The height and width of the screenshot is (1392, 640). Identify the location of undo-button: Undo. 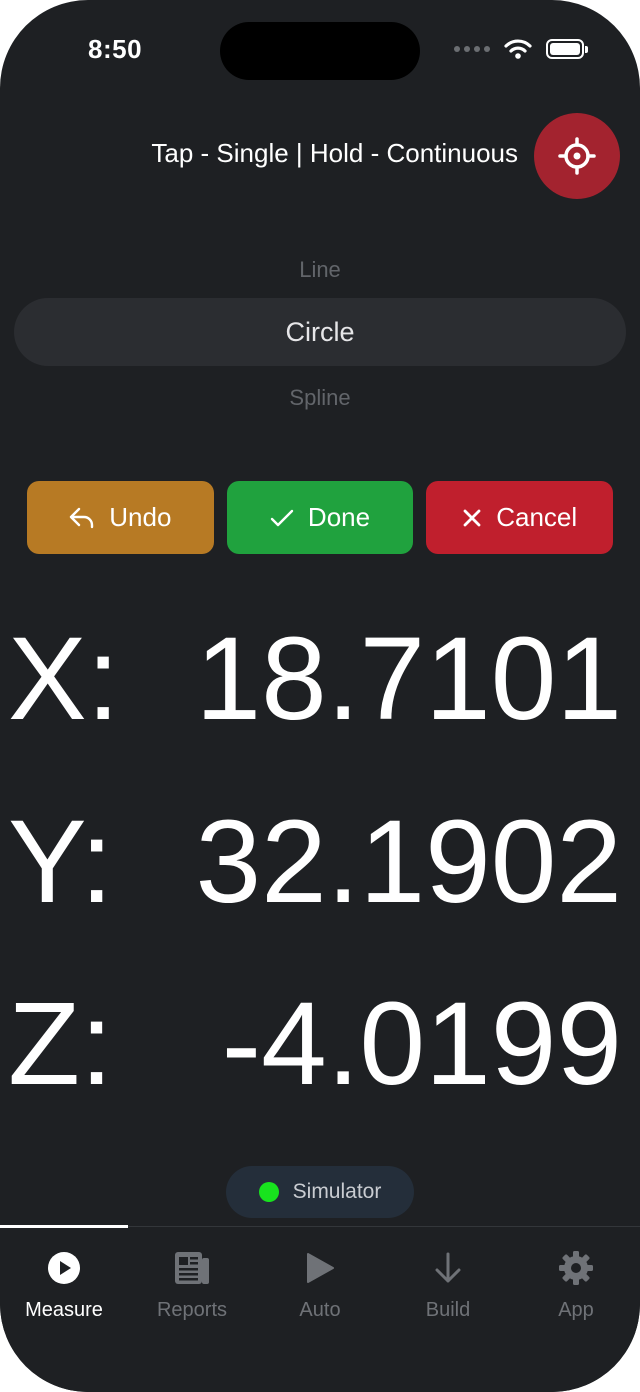
(120, 517).